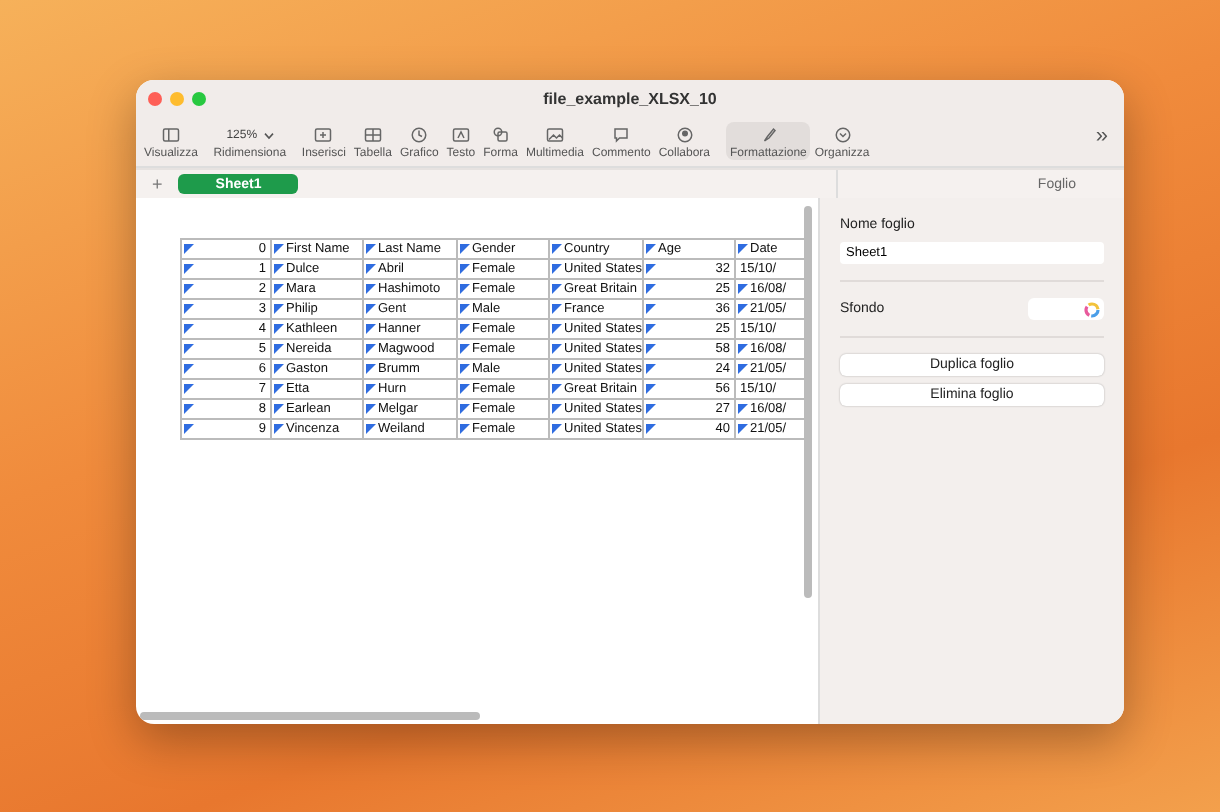  Describe the element at coordinates (372, 135) in the screenshot. I see `table-icon` at that location.